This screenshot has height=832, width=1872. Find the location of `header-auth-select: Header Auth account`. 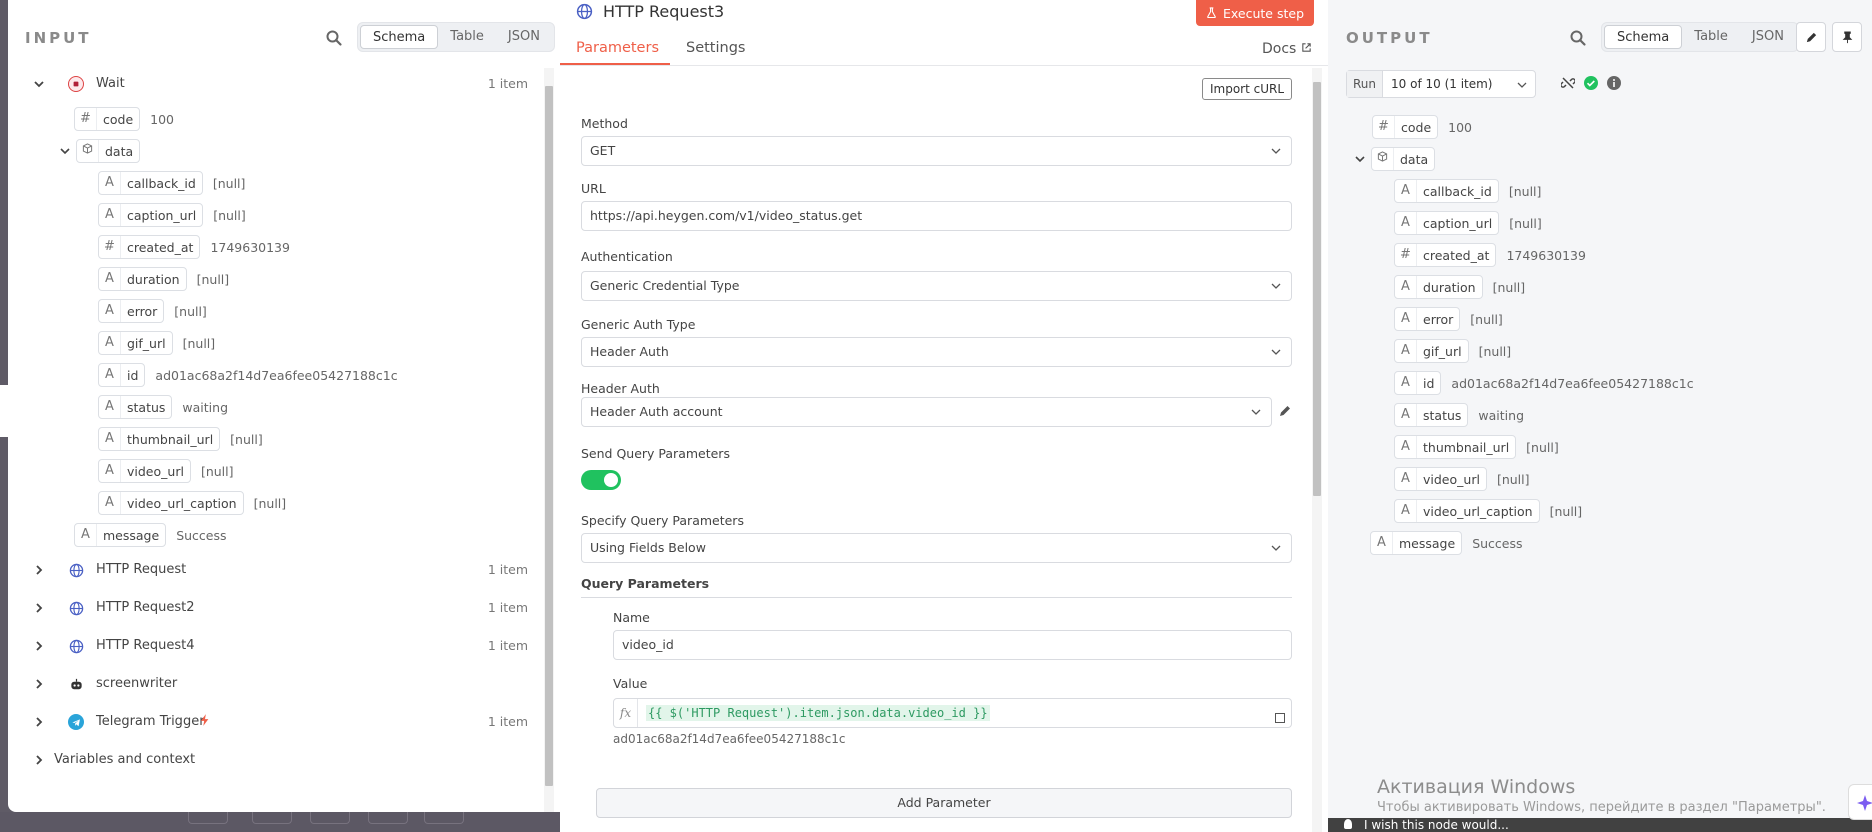

header-auth-select: Header Auth account is located at coordinates (926, 412).